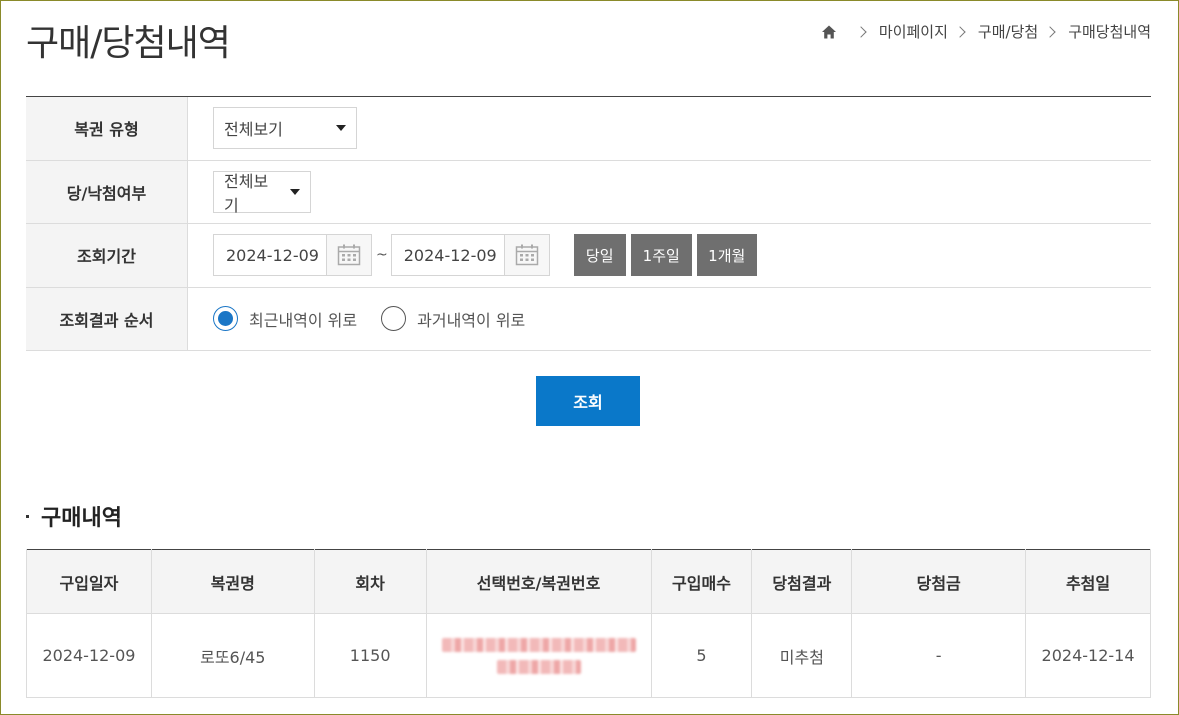 The width and height of the screenshot is (1179, 715). What do you see at coordinates (538, 581) in the screenshot?
I see `col-numbers: 선택번호/복권번호` at bounding box center [538, 581].